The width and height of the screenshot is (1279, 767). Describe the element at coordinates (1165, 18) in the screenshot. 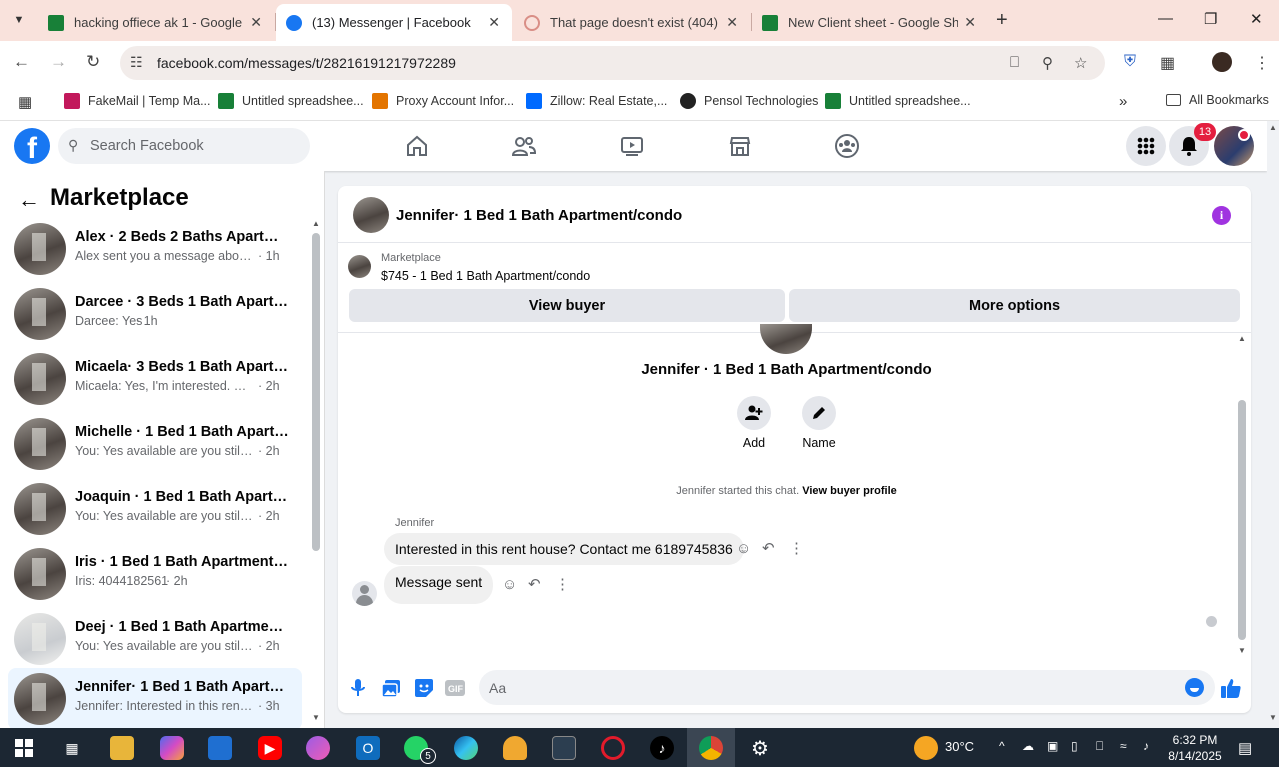

I see `minimize-icon: —` at that location.